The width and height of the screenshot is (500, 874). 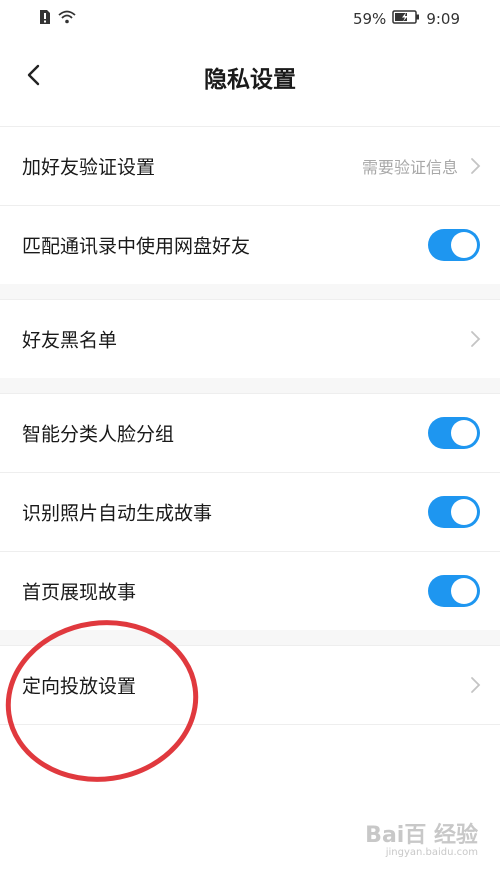 What do you see at coordinates (250, 512) in the screenshot?
I see `auto-story-setting: 识别照片自动生成故事` at bounding box center [250, 512].